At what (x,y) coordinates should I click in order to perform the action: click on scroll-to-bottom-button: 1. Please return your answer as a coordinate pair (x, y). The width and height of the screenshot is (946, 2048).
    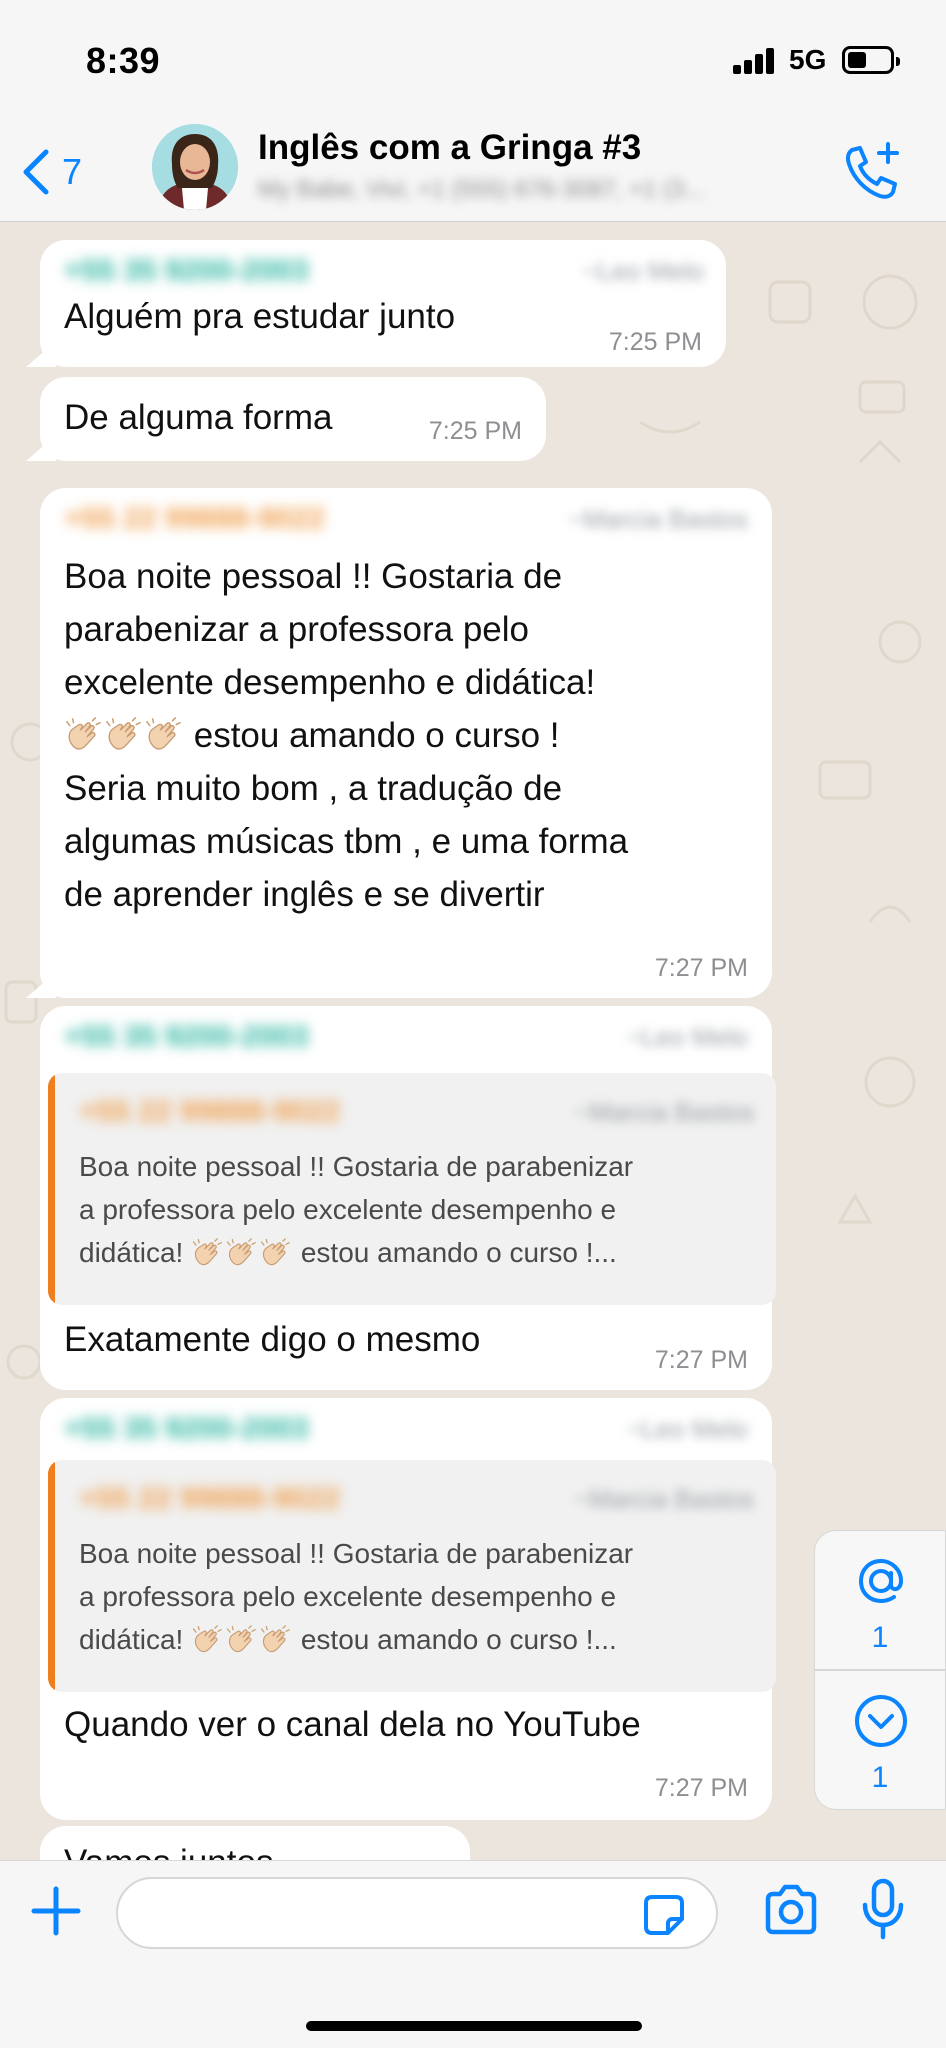
    Looking at the image, I should click on (880, 1740).